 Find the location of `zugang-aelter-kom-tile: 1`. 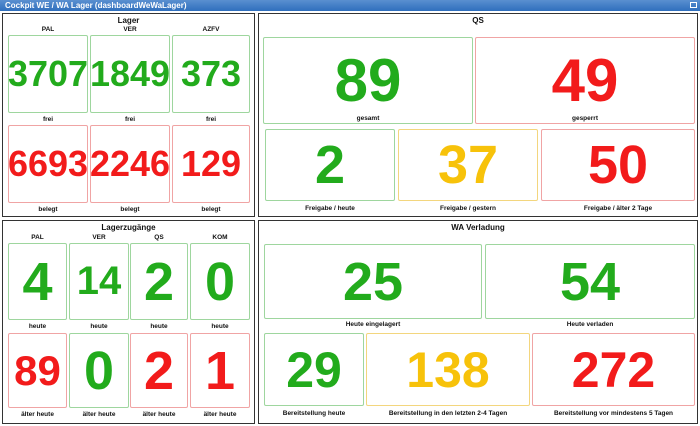

zugang-aelter-kom-tile: 1 is located at coordinates (220, 370).